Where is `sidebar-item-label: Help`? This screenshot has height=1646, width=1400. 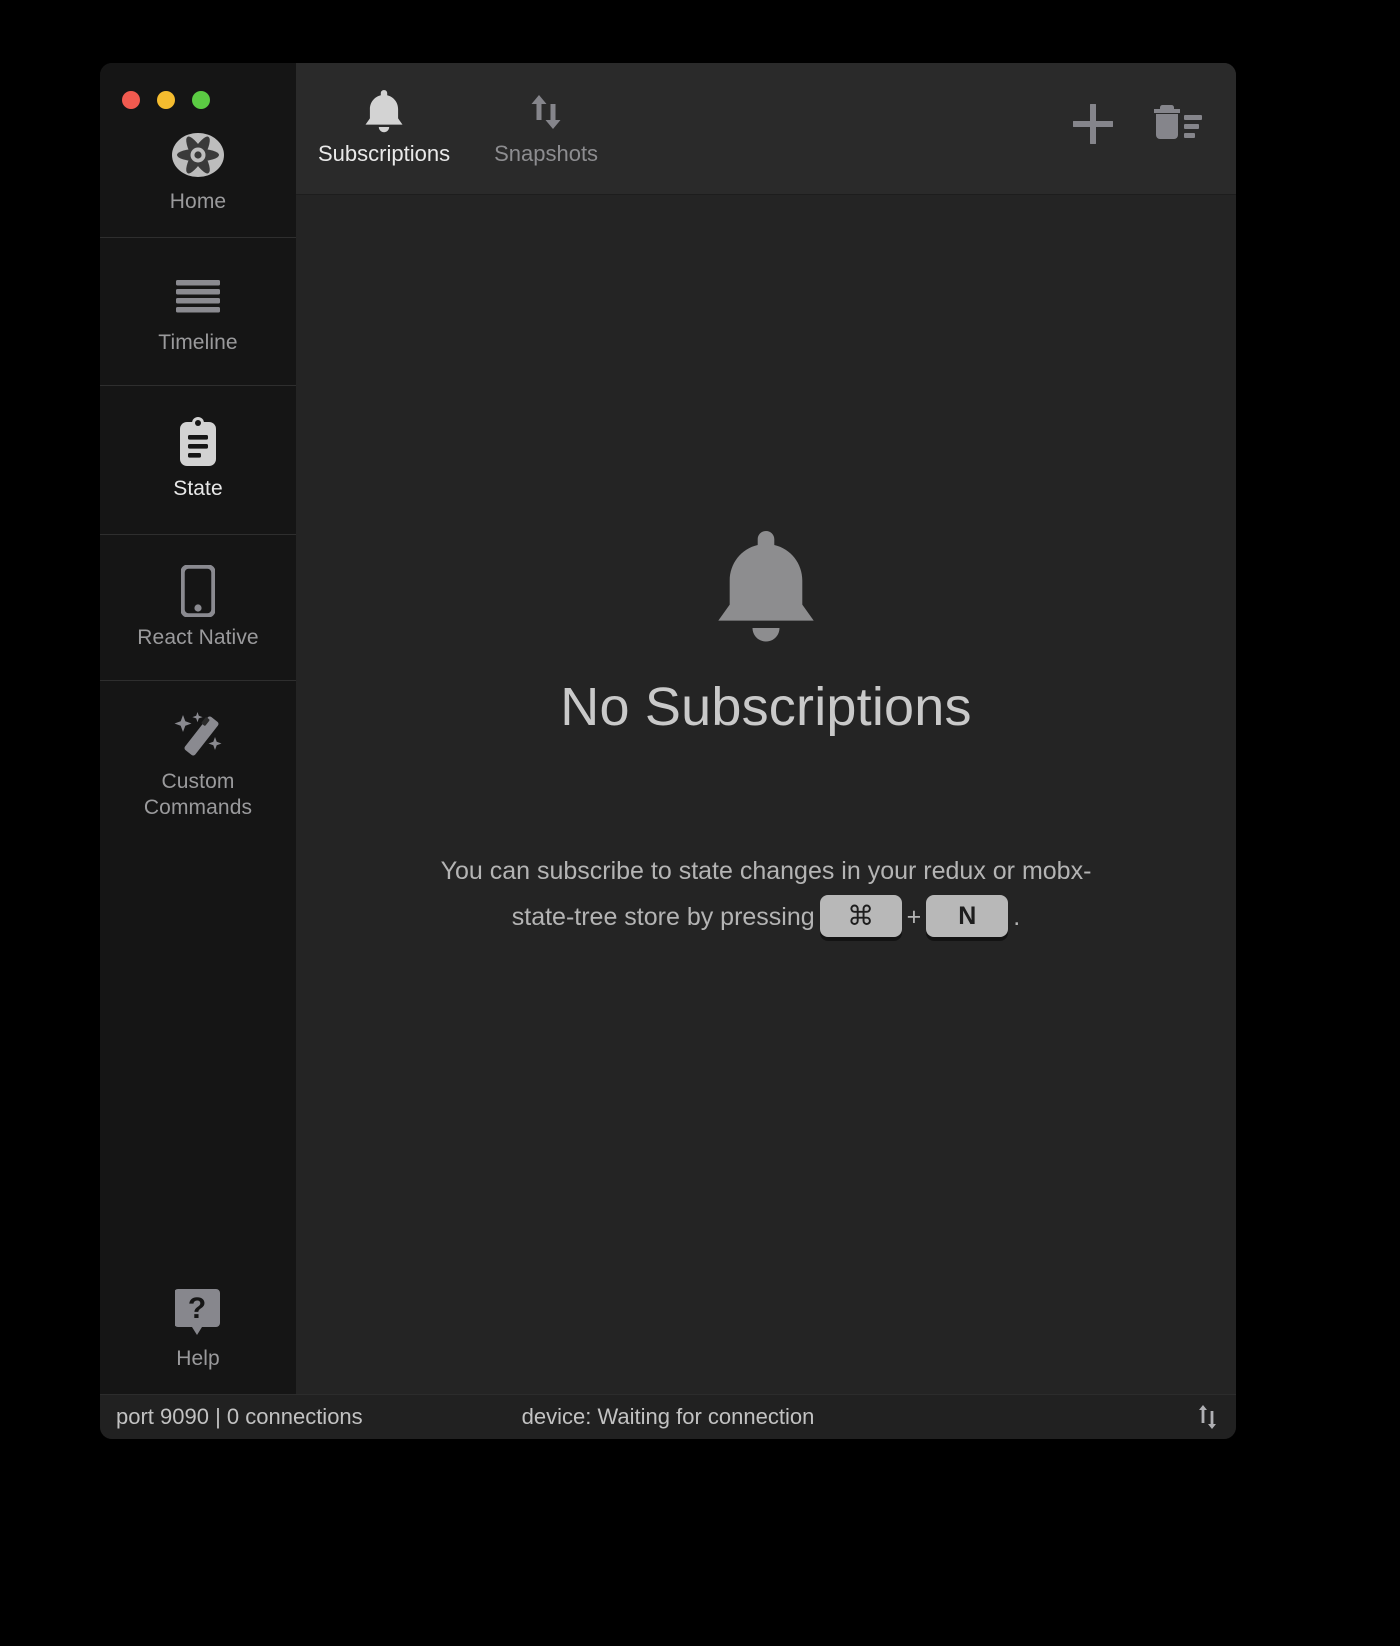 sidebar-item-label: Help is located at coordinates (198, 1359).